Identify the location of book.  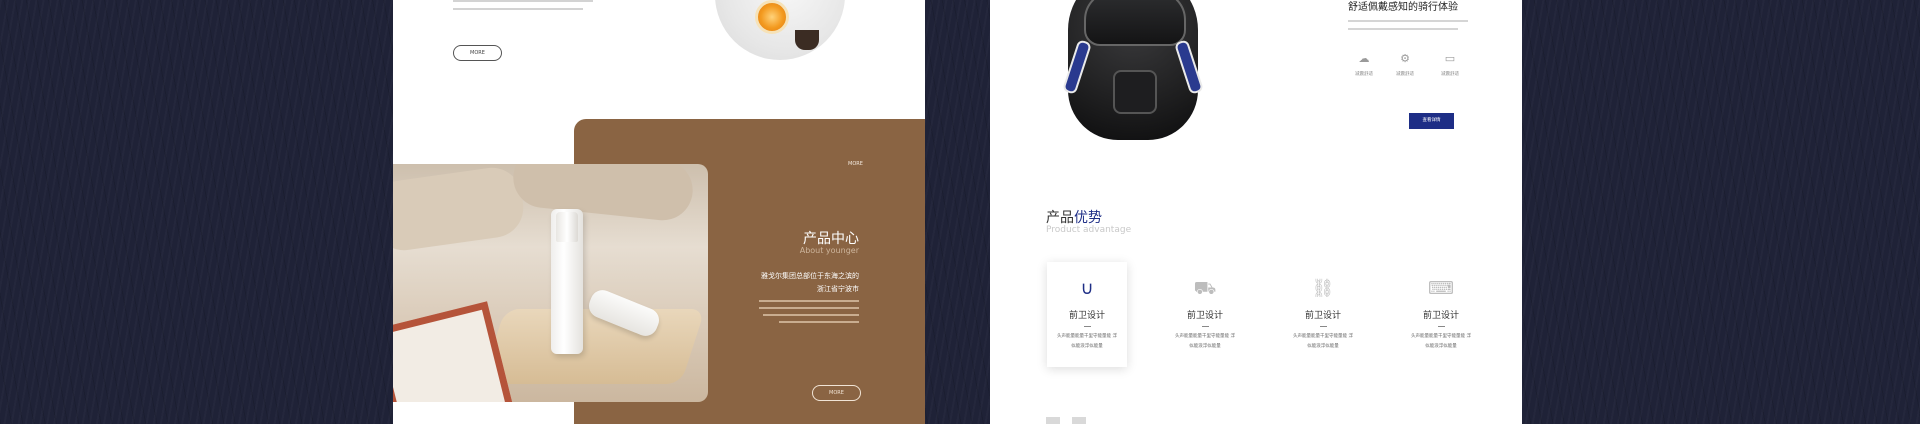
(453, 351).